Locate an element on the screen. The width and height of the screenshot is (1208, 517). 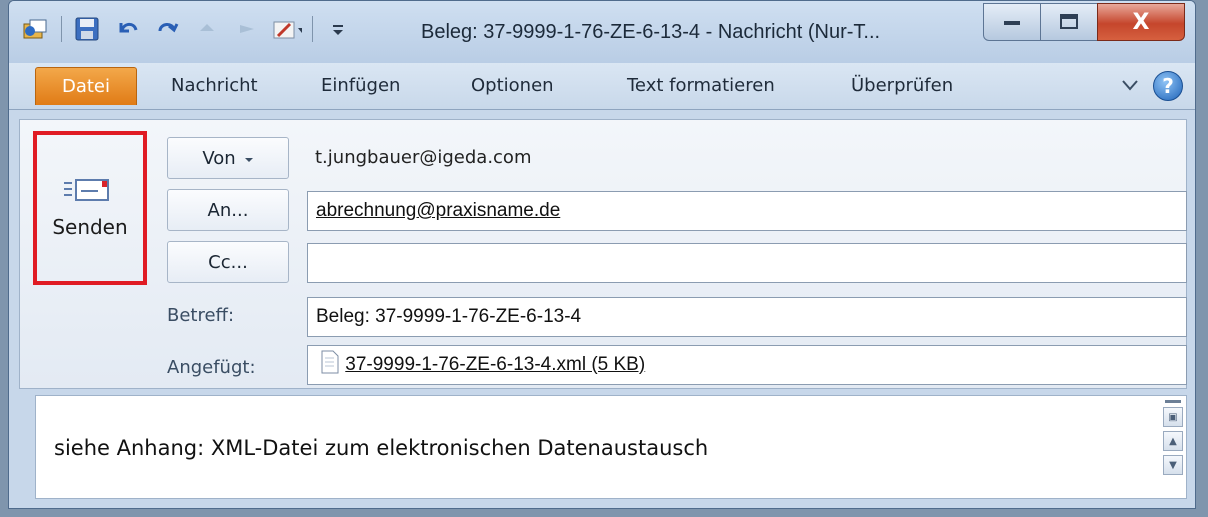
ribbon-right-controls: ? is located at coordinates (1152, 86).